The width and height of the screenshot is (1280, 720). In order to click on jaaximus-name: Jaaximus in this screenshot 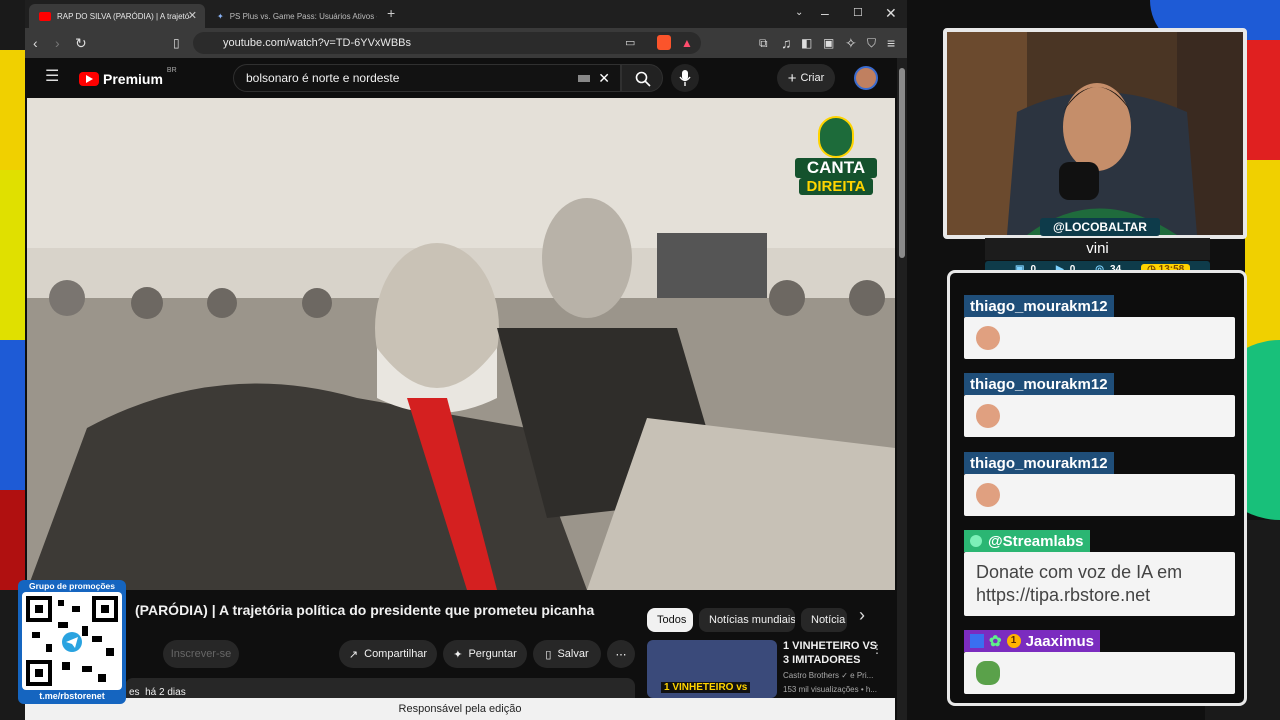, I will do `click(1059, 641)`.